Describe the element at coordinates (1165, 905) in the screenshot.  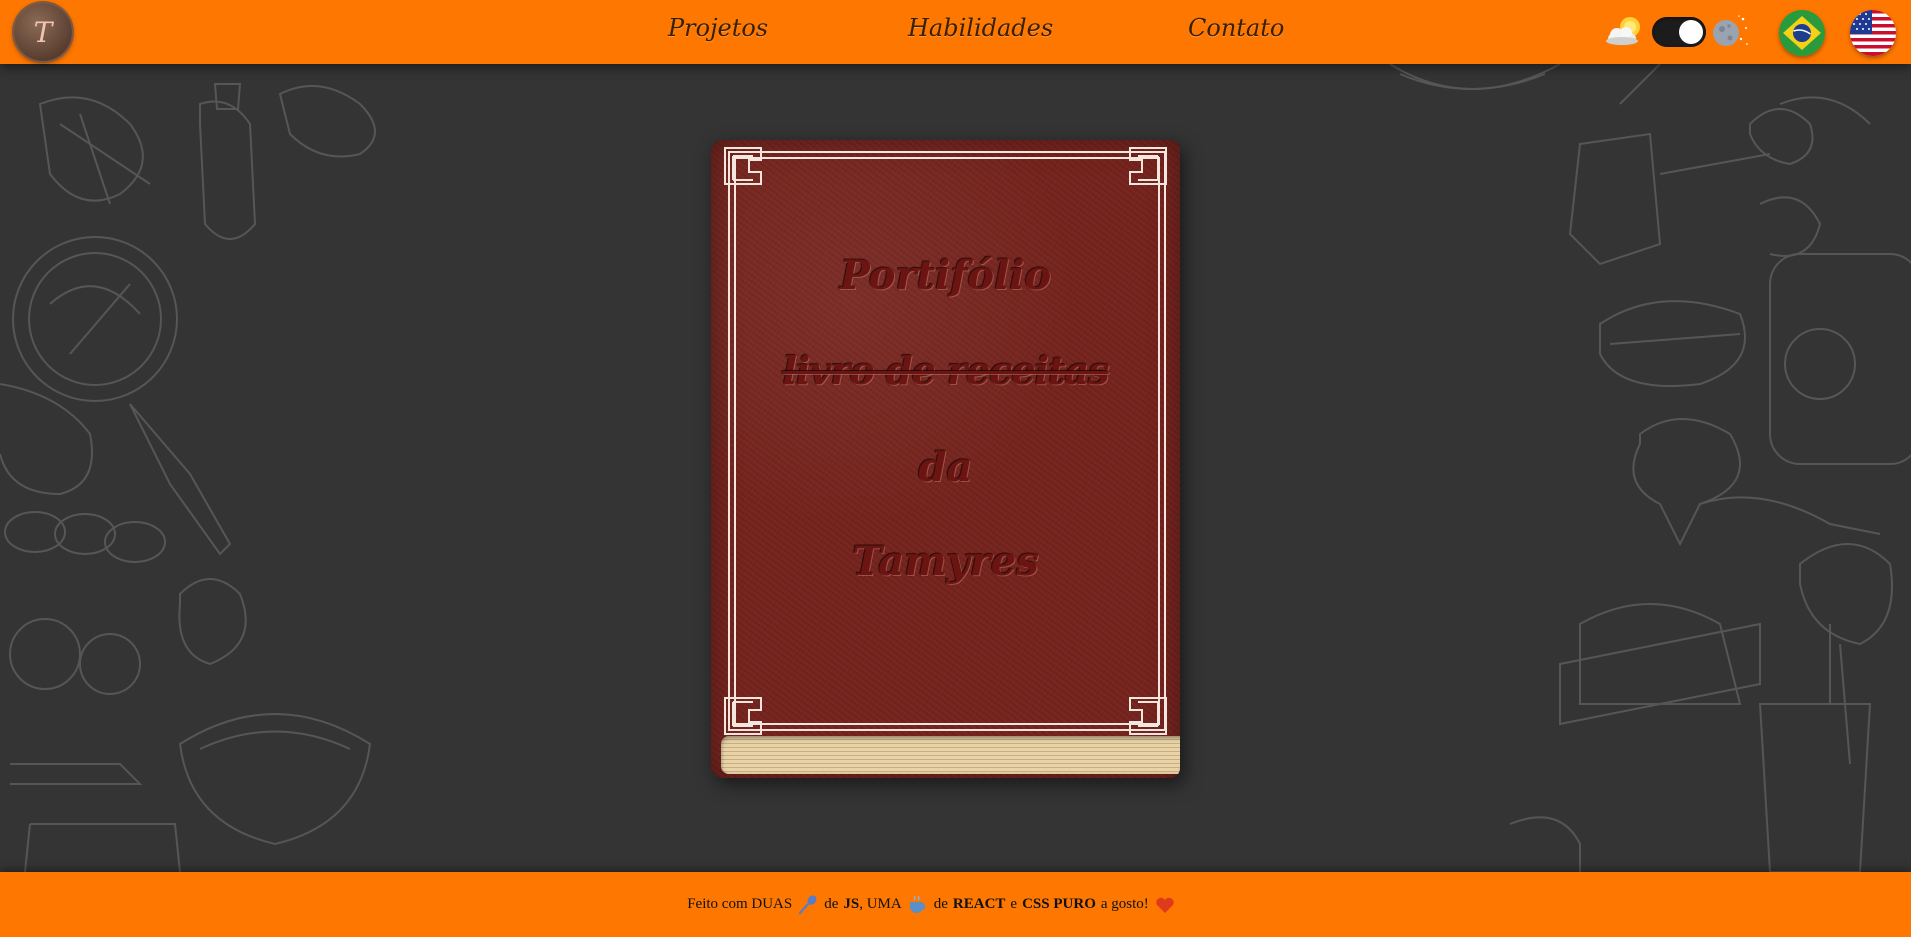
I see `heart-icon` at that location.